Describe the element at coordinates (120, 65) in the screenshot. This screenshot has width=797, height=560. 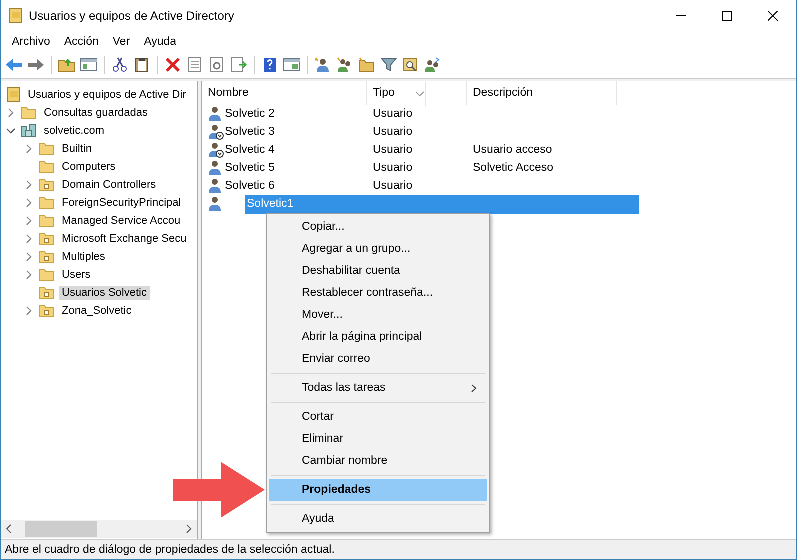
I see `scissors-icon` at that location.